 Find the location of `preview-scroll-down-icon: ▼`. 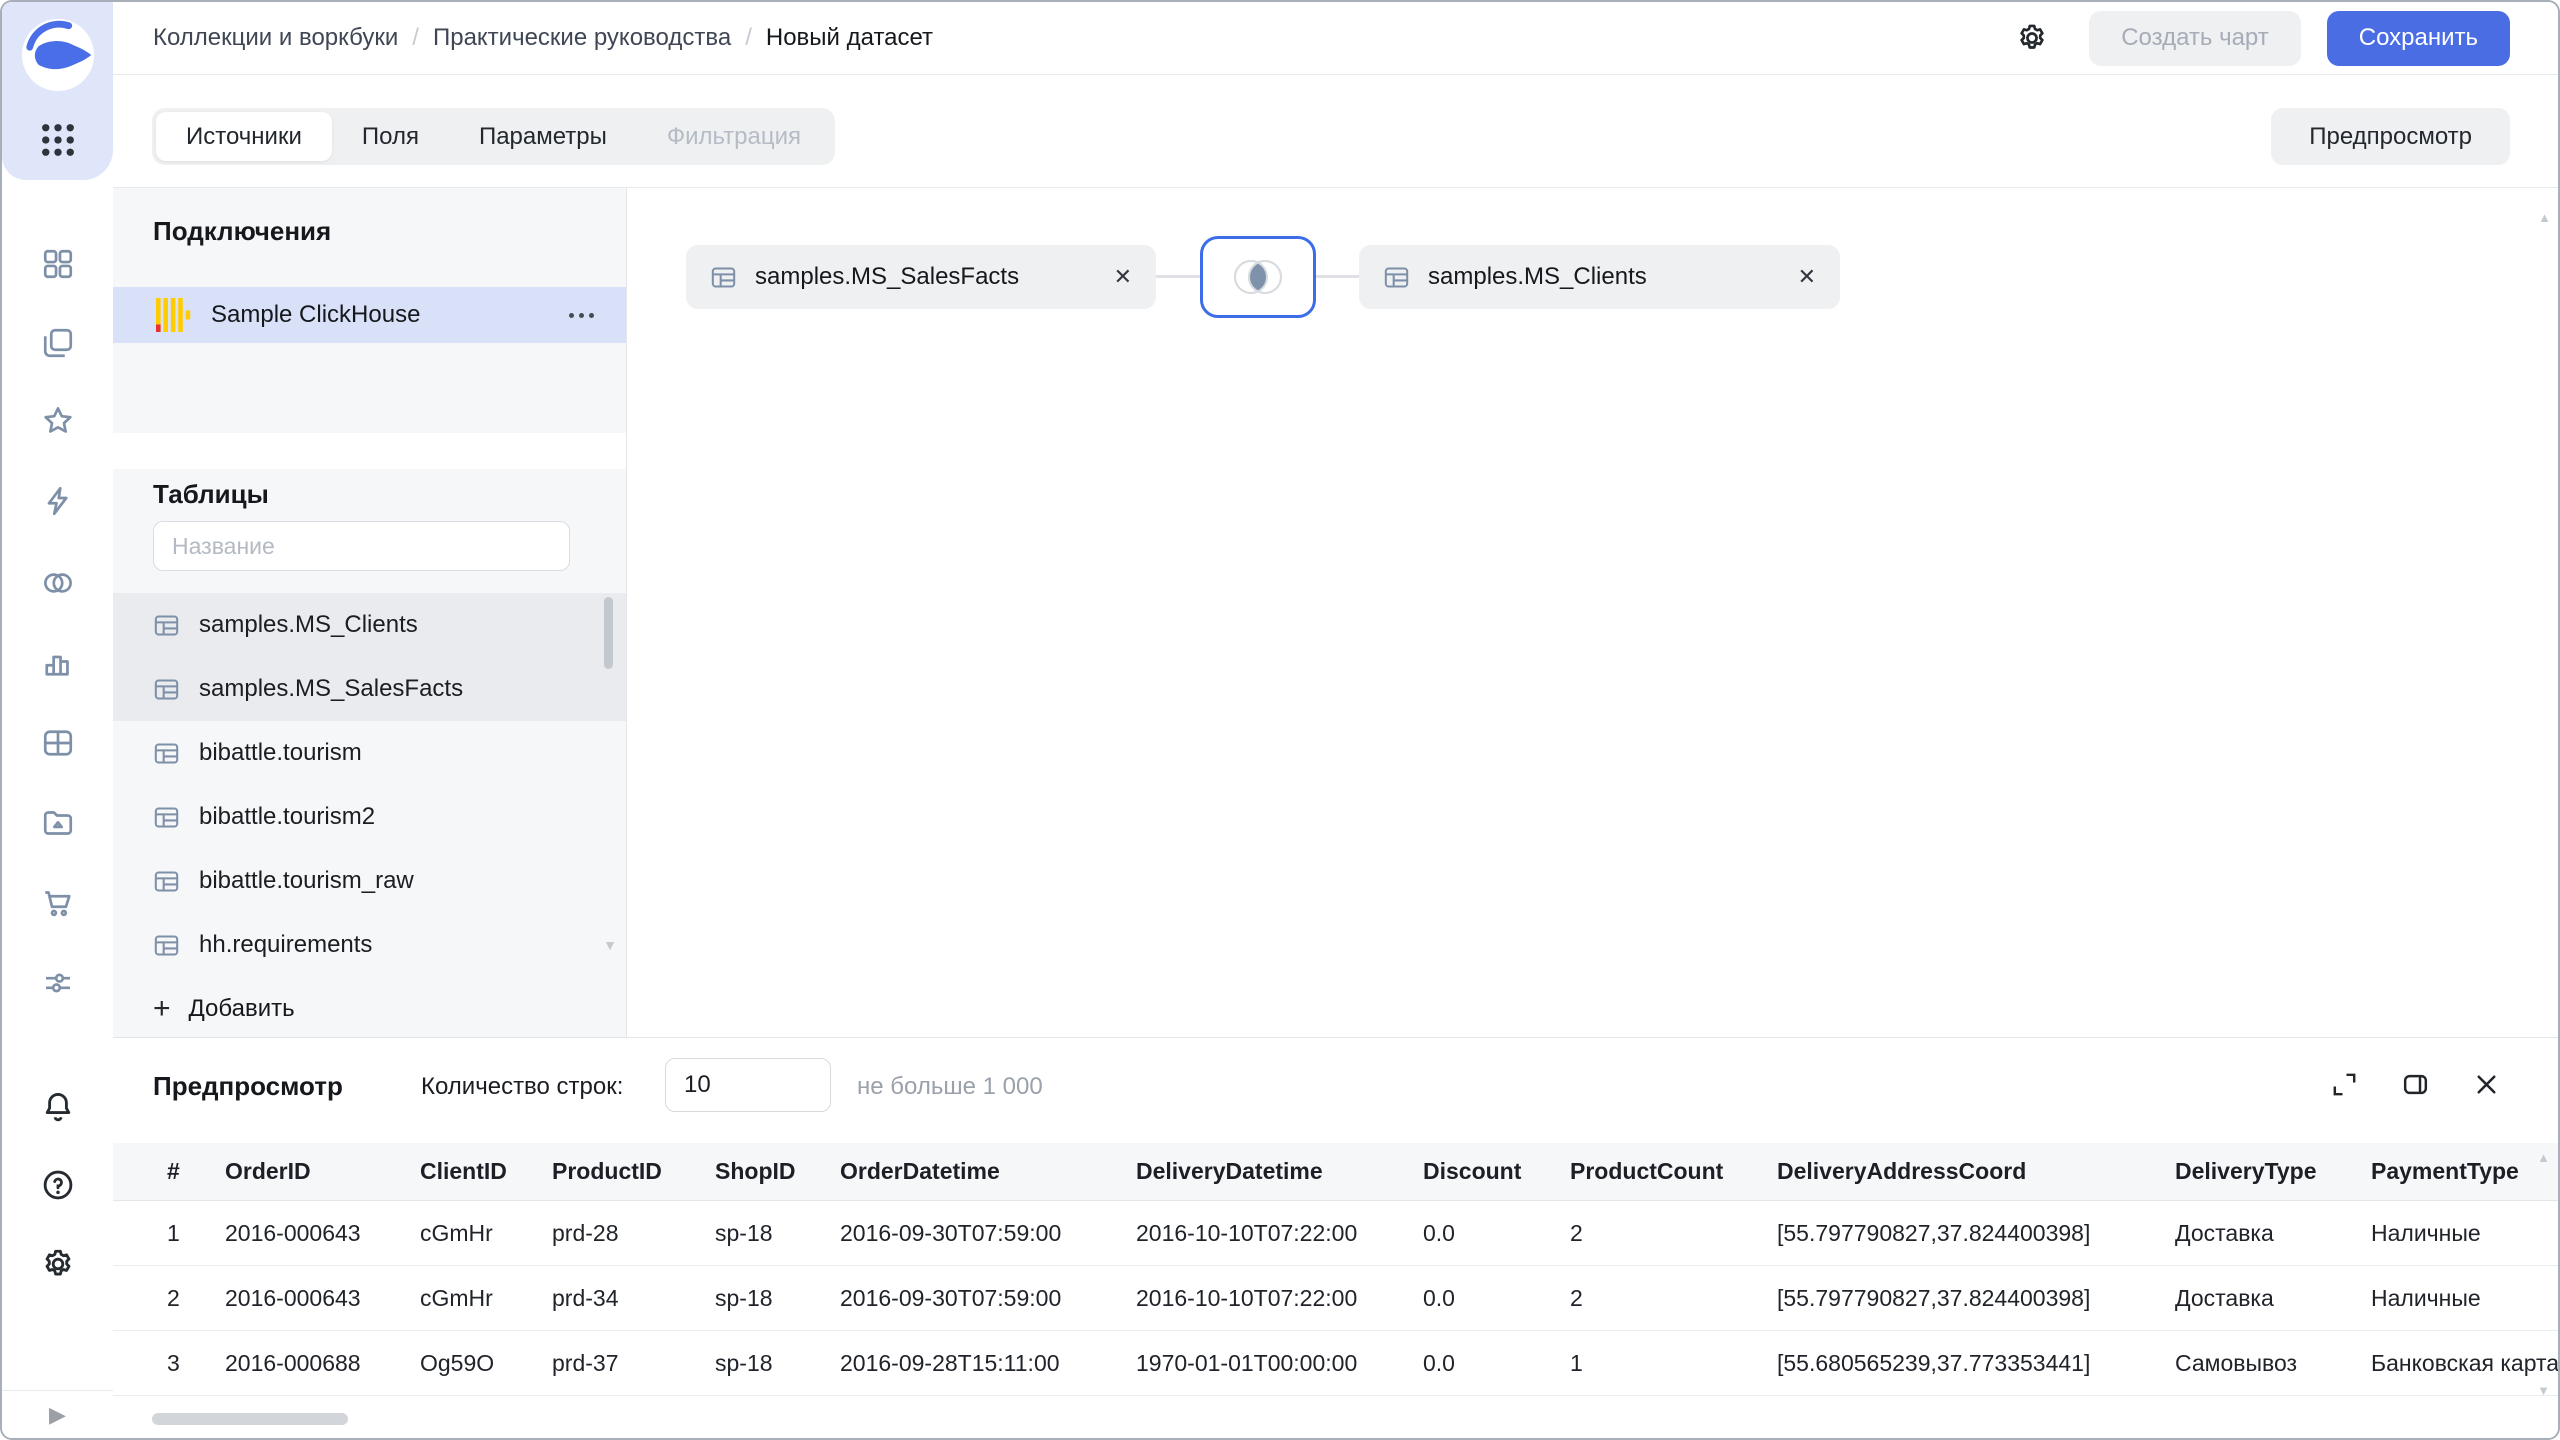

preview-scroll-down-icon: ▼ is located at coordinates (2543, 1390).